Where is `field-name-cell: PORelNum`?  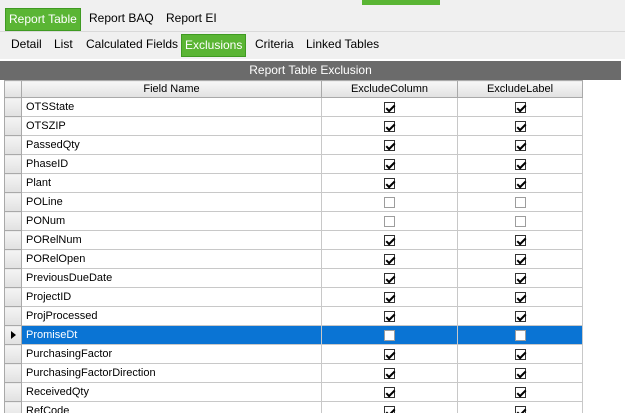
field-name-cell: PORelNum is located at coordinates (171, 240).